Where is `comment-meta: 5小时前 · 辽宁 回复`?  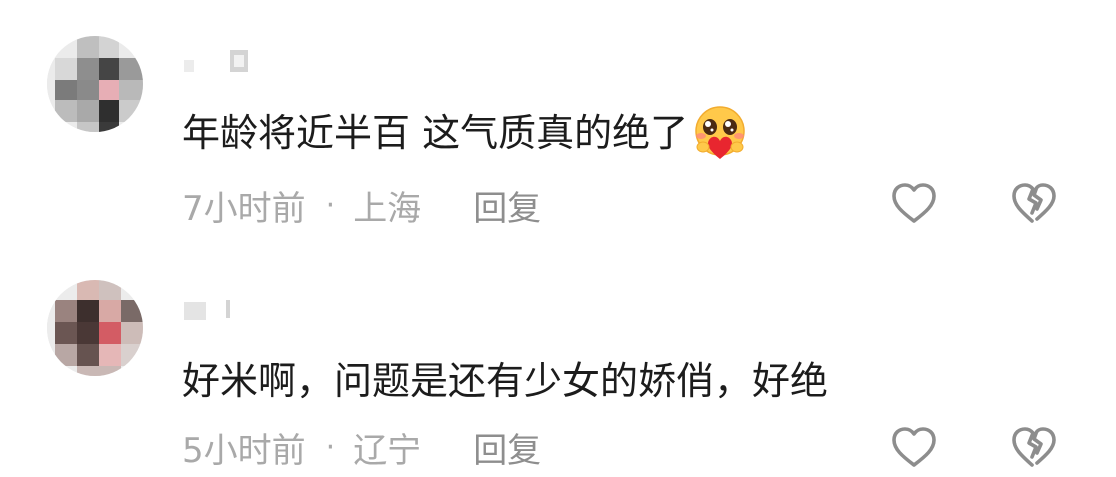
comment-meta: 5小时前 · 辽宁 回复 is located at coordinates (361, 447).